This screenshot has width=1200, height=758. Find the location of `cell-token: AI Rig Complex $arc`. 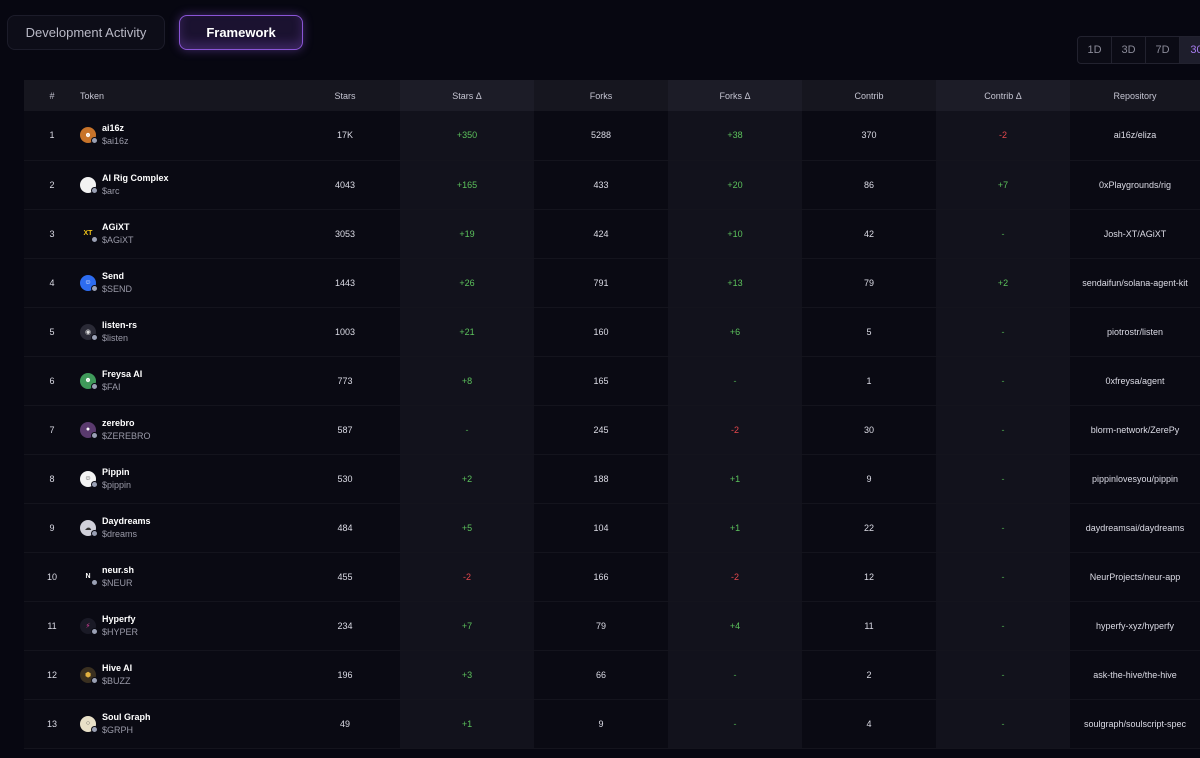

cell-token: AI Rig Complex $arc is located at coordinates (185, 184).